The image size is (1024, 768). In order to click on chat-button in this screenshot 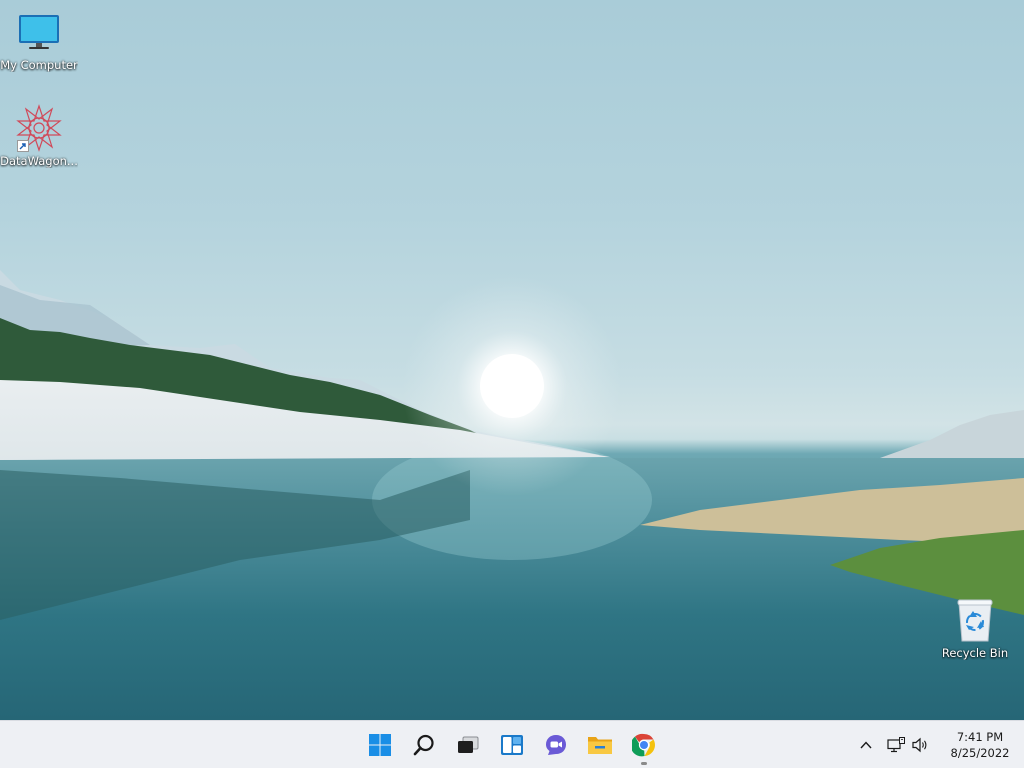, I will do `click(556, 745)`.